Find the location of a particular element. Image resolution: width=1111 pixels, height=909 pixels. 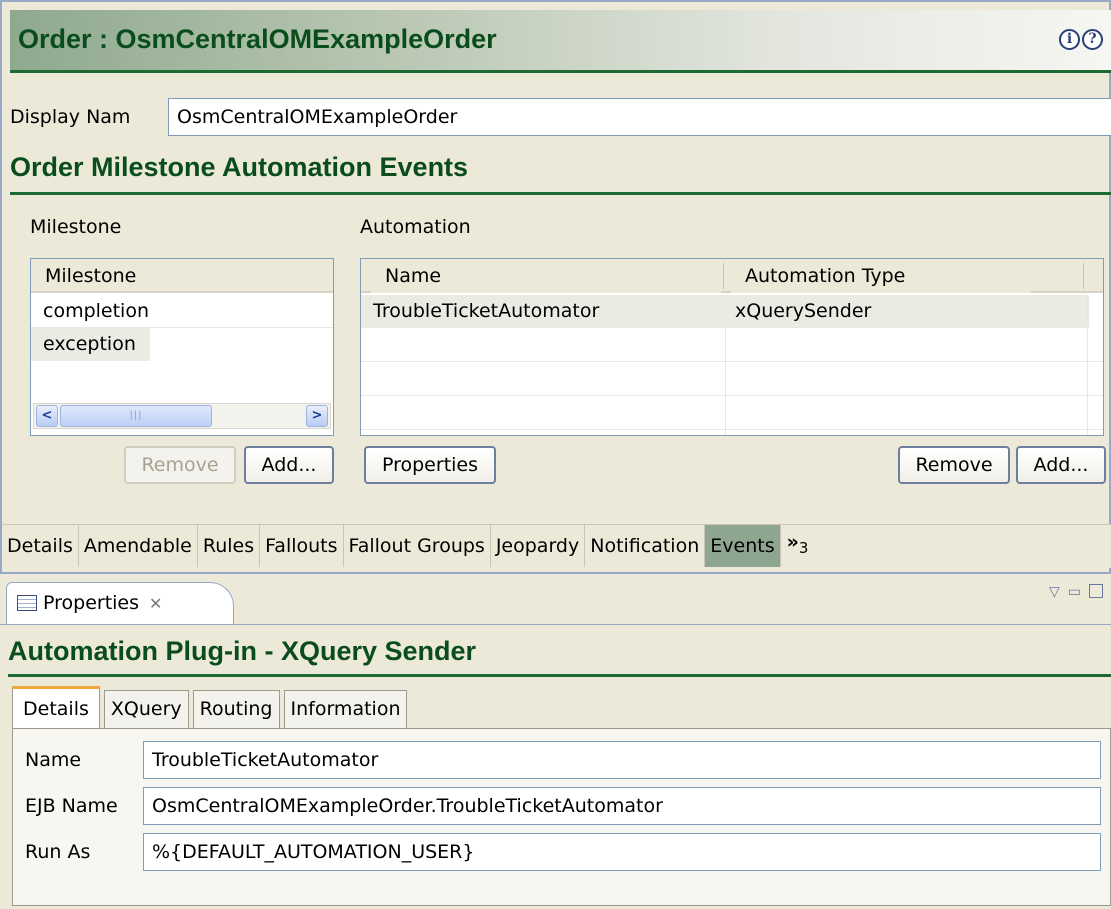

tab-fallout-groups: Fallout Groups is located at coordinates (417, 546).